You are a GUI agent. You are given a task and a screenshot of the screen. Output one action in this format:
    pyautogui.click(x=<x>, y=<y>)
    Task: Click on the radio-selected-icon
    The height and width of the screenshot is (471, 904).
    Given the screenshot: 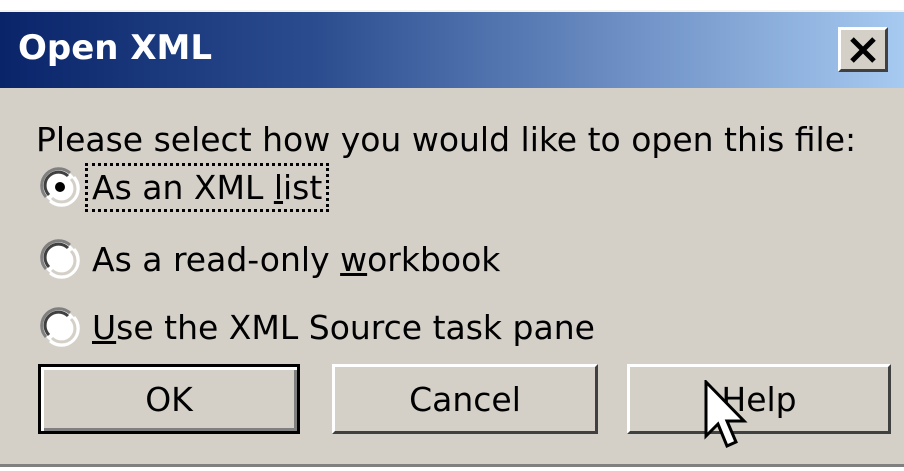 What is the action you would take?
    pyautogui.click(x=60, y=187)
    